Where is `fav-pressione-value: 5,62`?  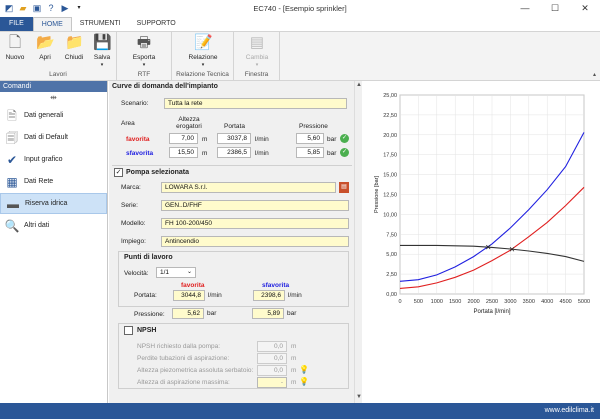
fav-pressione-value: 5,62 is located at coordinates (188, 313).